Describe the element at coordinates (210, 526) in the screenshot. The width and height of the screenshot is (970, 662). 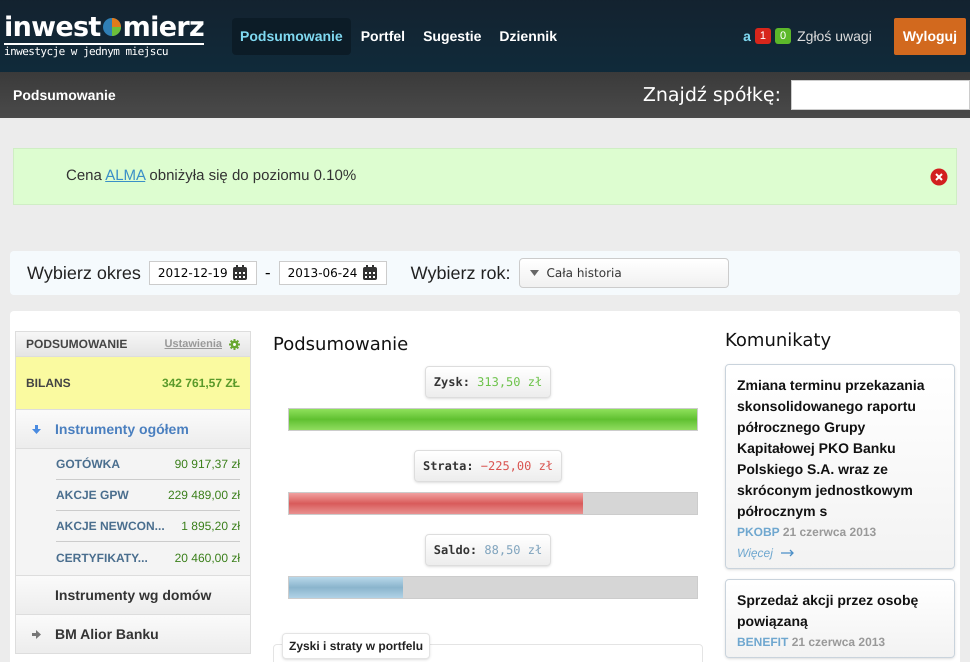
I see `instrument-value: 1 895,20 zł` at that location.